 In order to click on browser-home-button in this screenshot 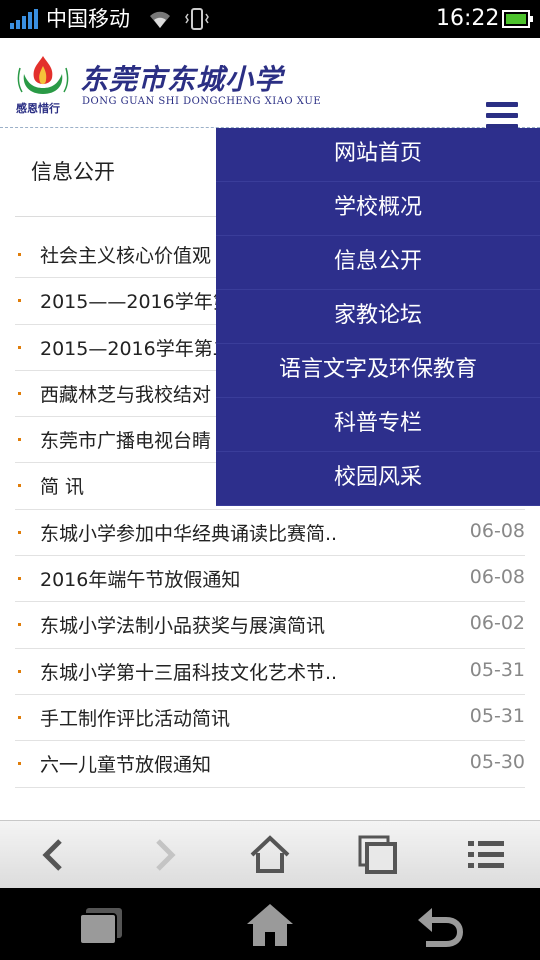, I will do `click(270, 855)`.